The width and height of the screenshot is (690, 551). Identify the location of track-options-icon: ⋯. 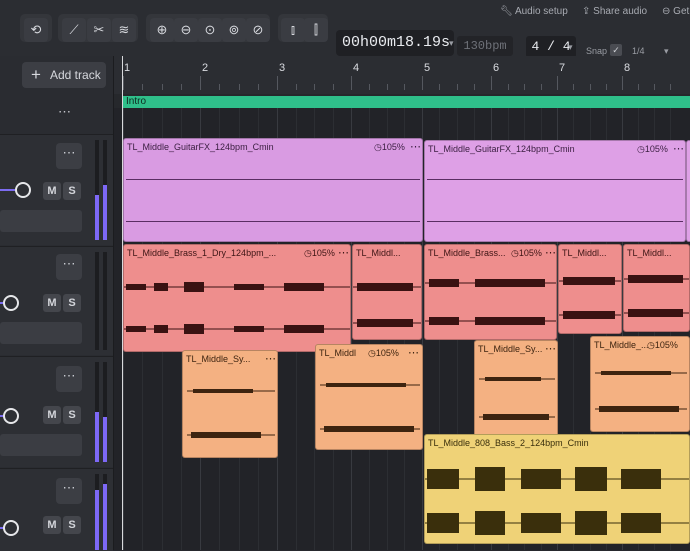
(64, 112).